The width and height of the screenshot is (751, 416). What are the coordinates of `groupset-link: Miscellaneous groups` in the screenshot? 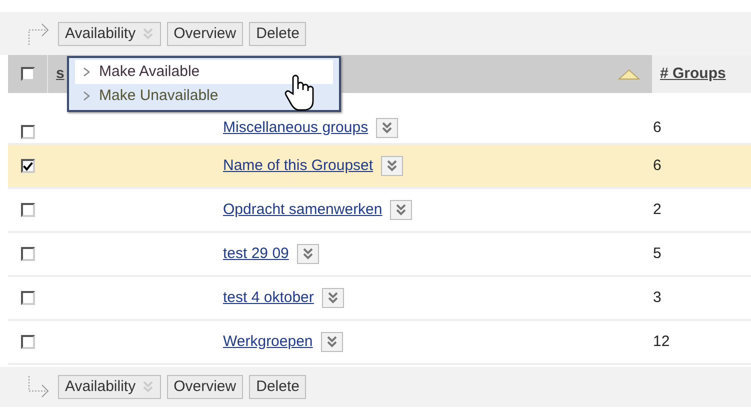 It's located at (295, 127).